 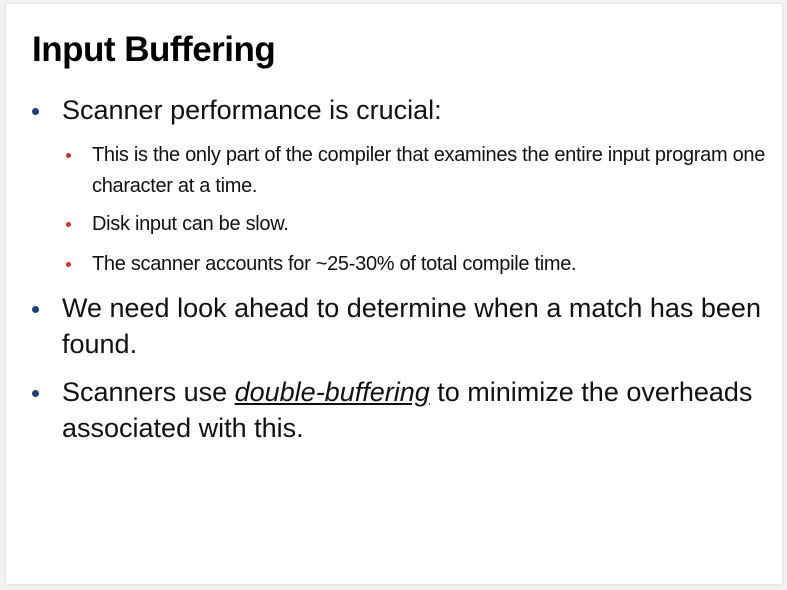 What do you see at coordinates (252, 110) in the screenshot?
I see `bullet-text: Scanner performance is crucial:` at bounding box center [252, 110].